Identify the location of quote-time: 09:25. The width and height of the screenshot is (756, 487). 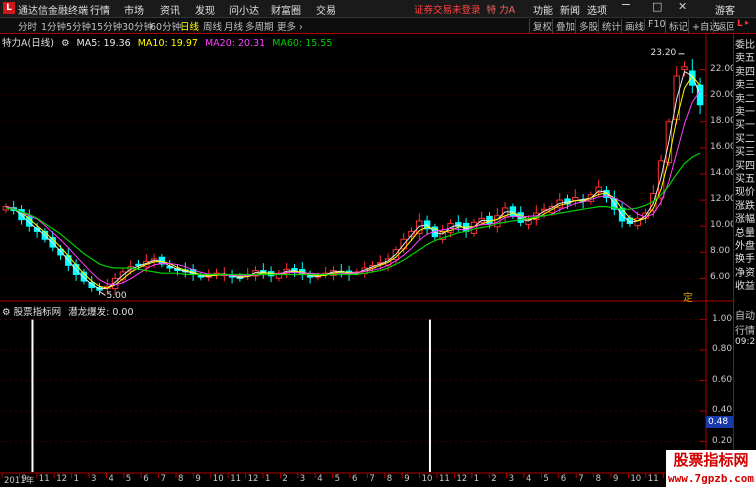
(745, 342).